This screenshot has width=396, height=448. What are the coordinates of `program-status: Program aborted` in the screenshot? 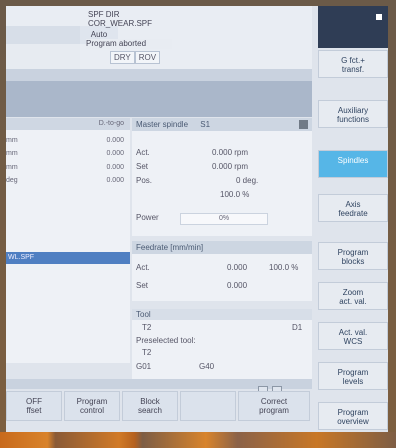 It's located at (129, 44).